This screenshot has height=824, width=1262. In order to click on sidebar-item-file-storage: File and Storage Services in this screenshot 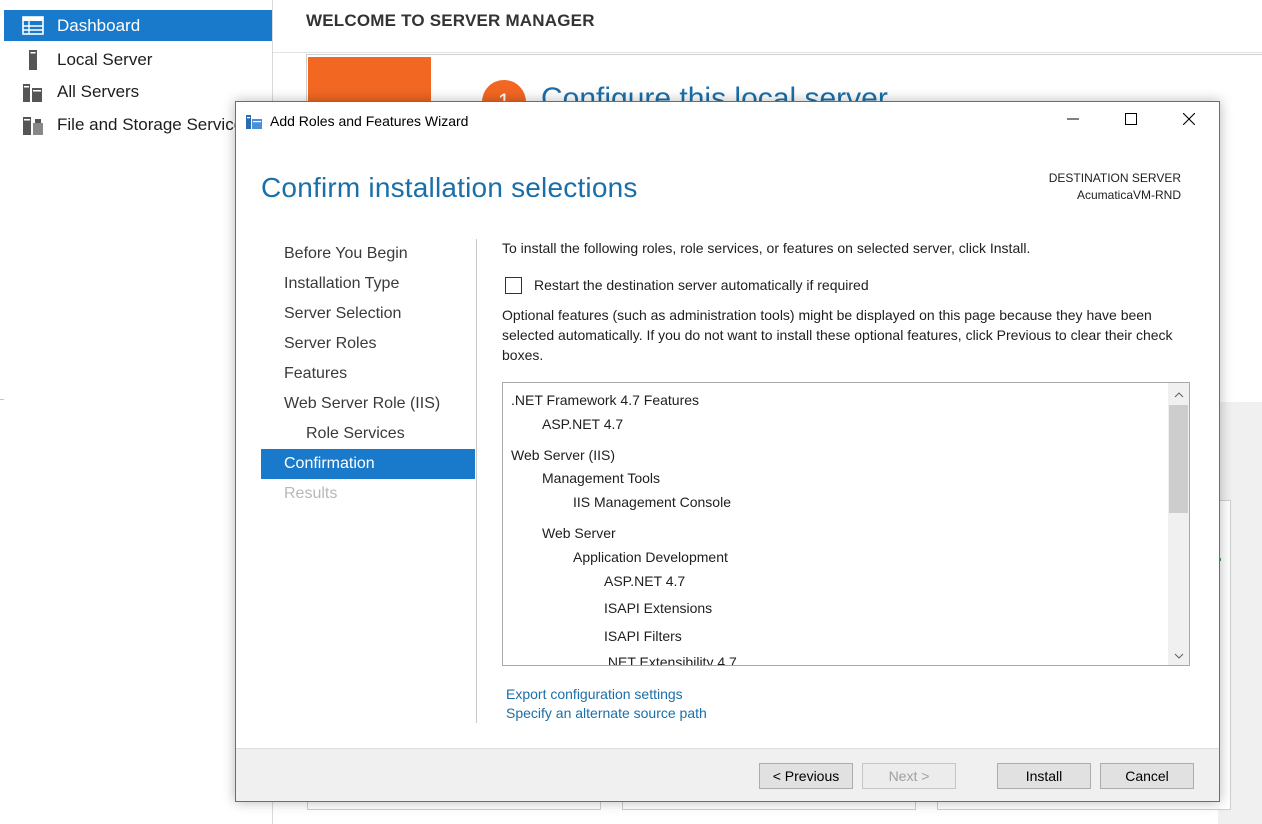, I will do `click(138, 124)`.